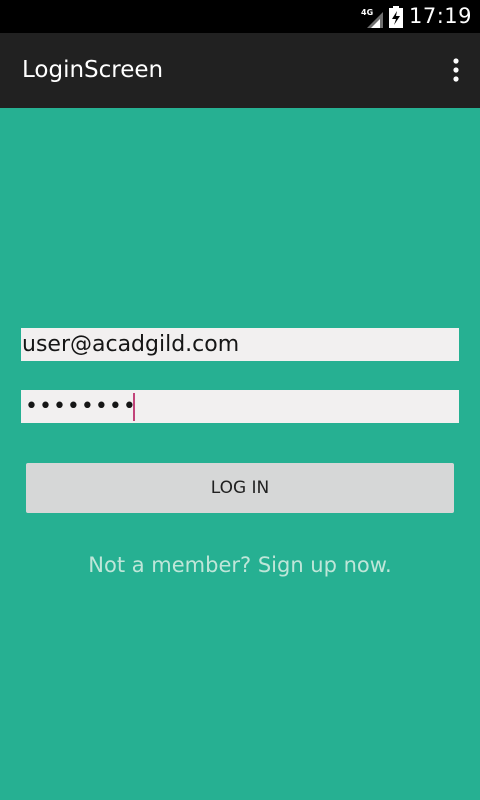 This screenshot has width=480, height=800. I want to click on status-icons: 4G 17:19, so click(416, 16).